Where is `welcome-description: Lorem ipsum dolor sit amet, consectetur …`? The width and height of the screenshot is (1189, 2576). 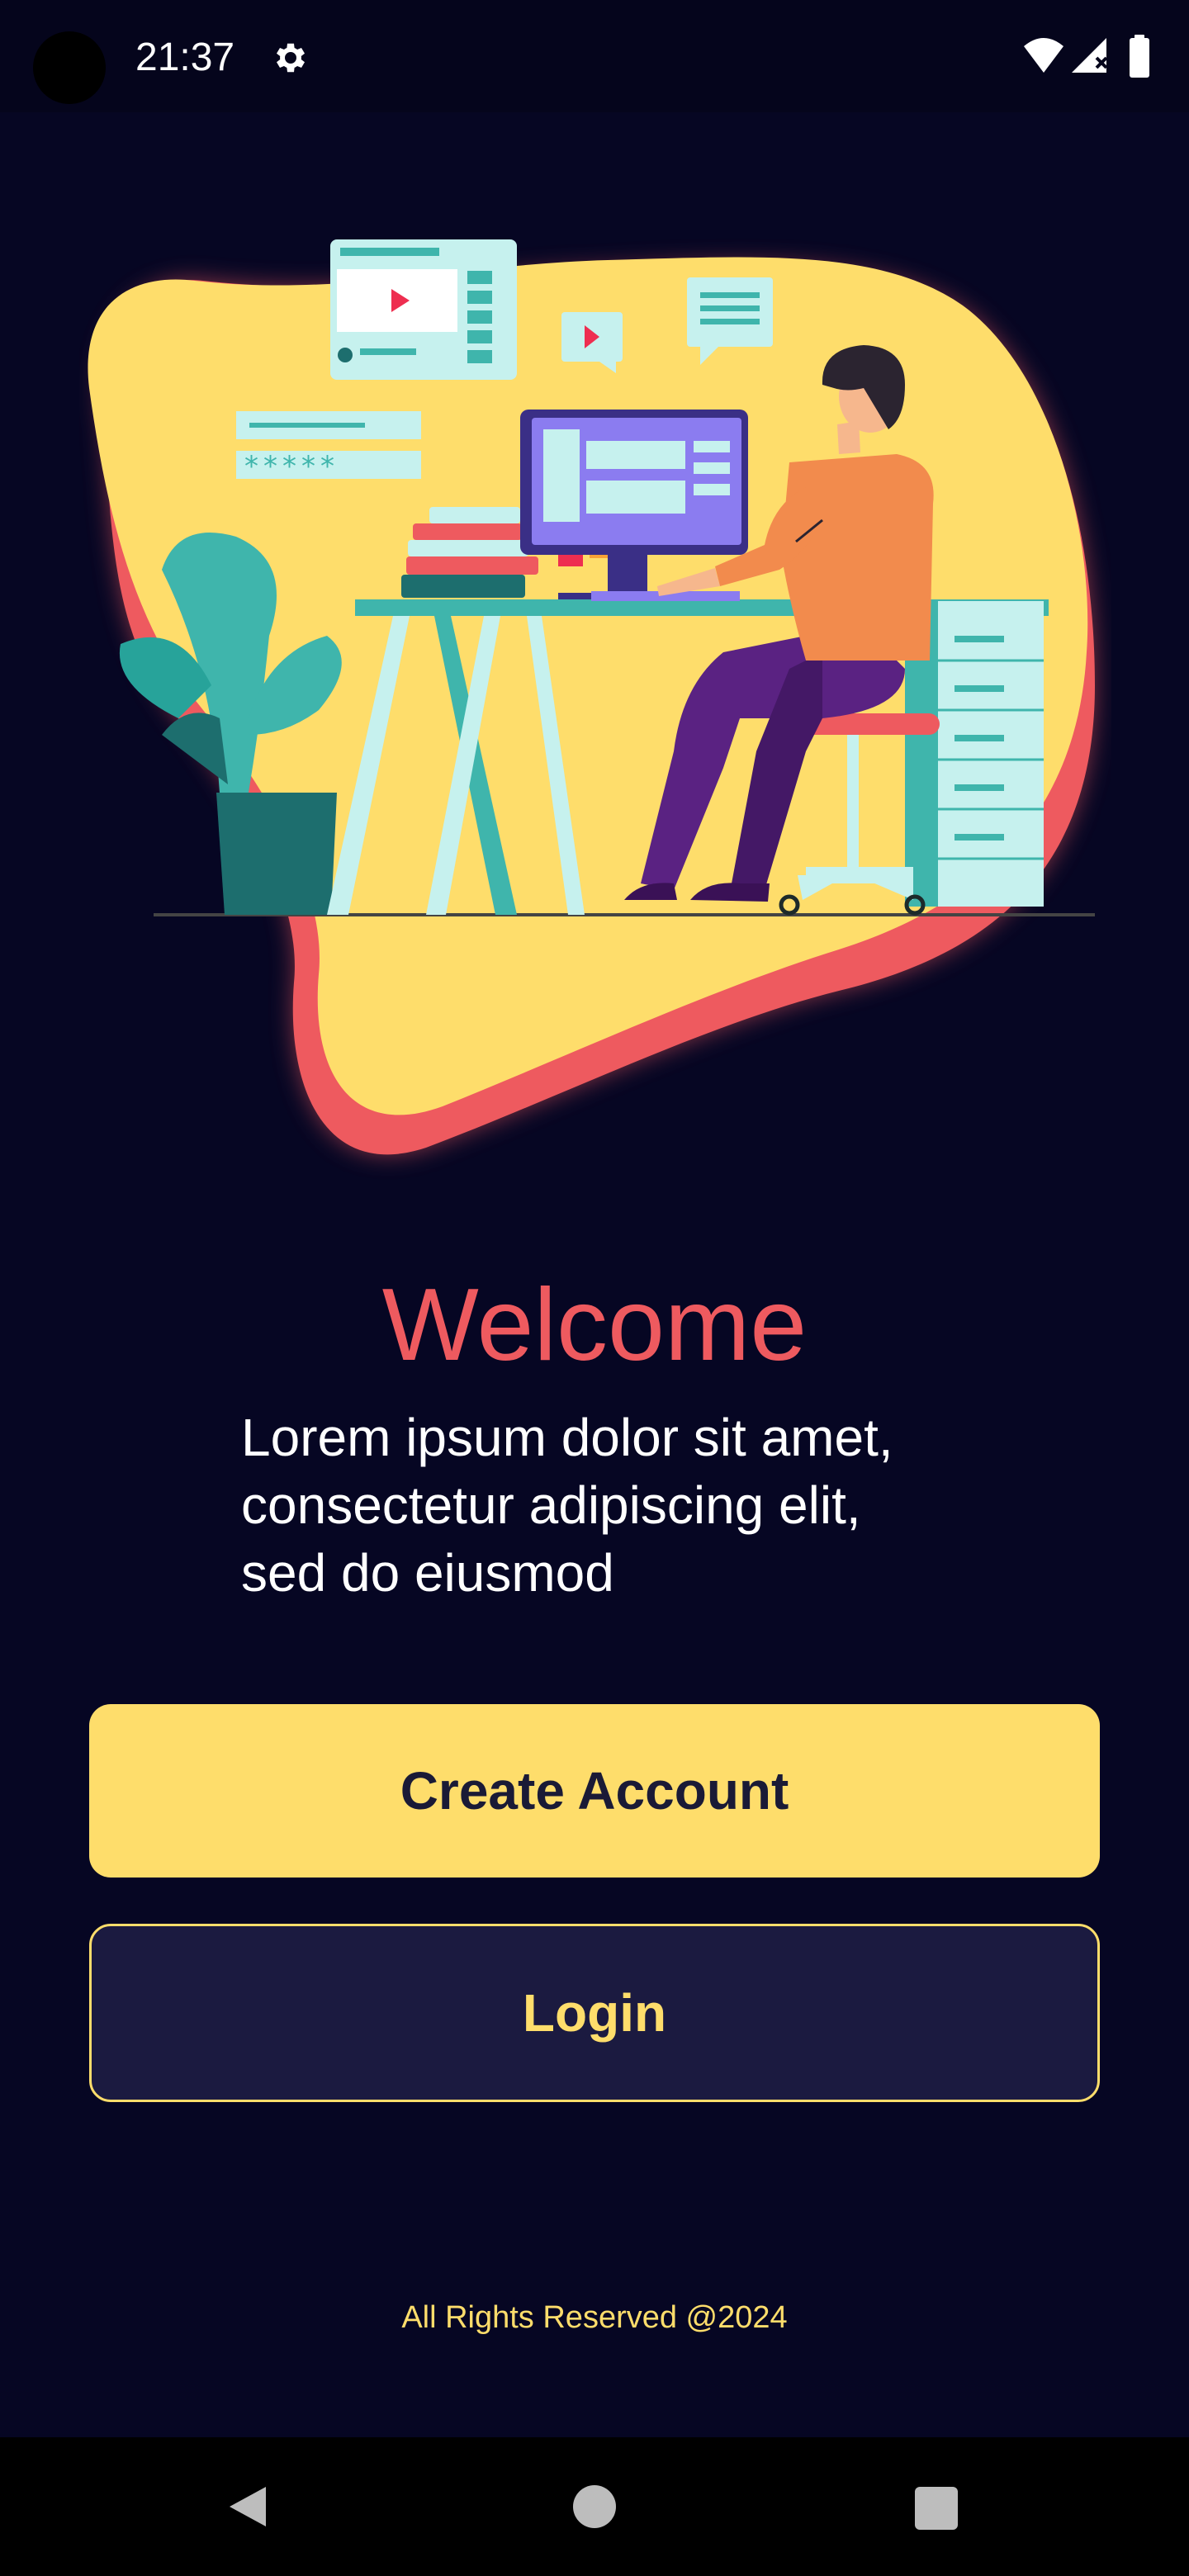 welcome-description: Lorem ipsum dolor sit amet, consectetur … is located at coordinates (612, 1505).